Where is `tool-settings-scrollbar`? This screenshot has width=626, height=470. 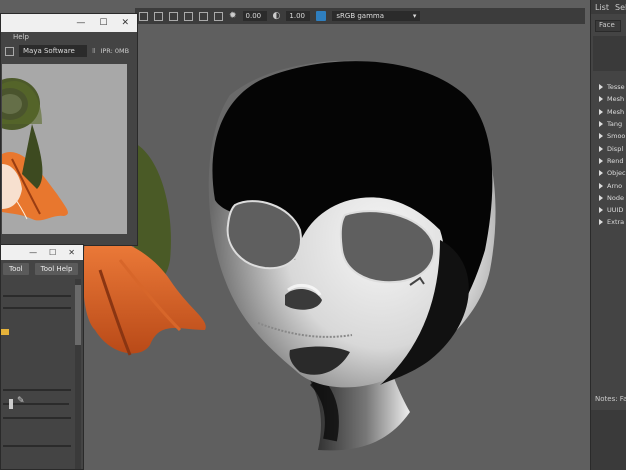 tool-settings-scrollbar is located at coordinates (78, 374).